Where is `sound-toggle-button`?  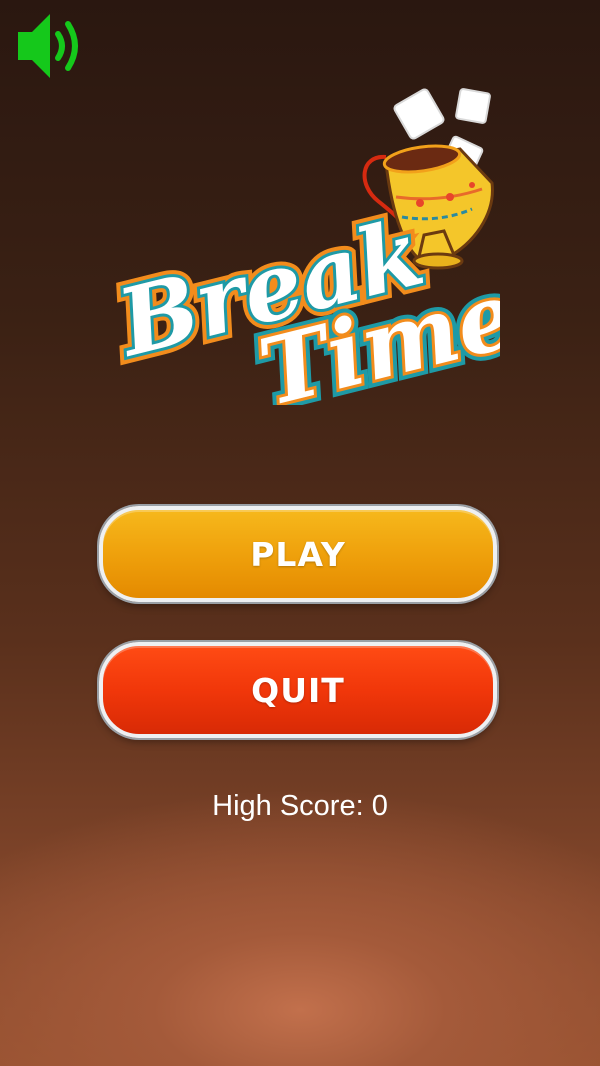
sound-toggle-button is located at coordinates (53, 46).